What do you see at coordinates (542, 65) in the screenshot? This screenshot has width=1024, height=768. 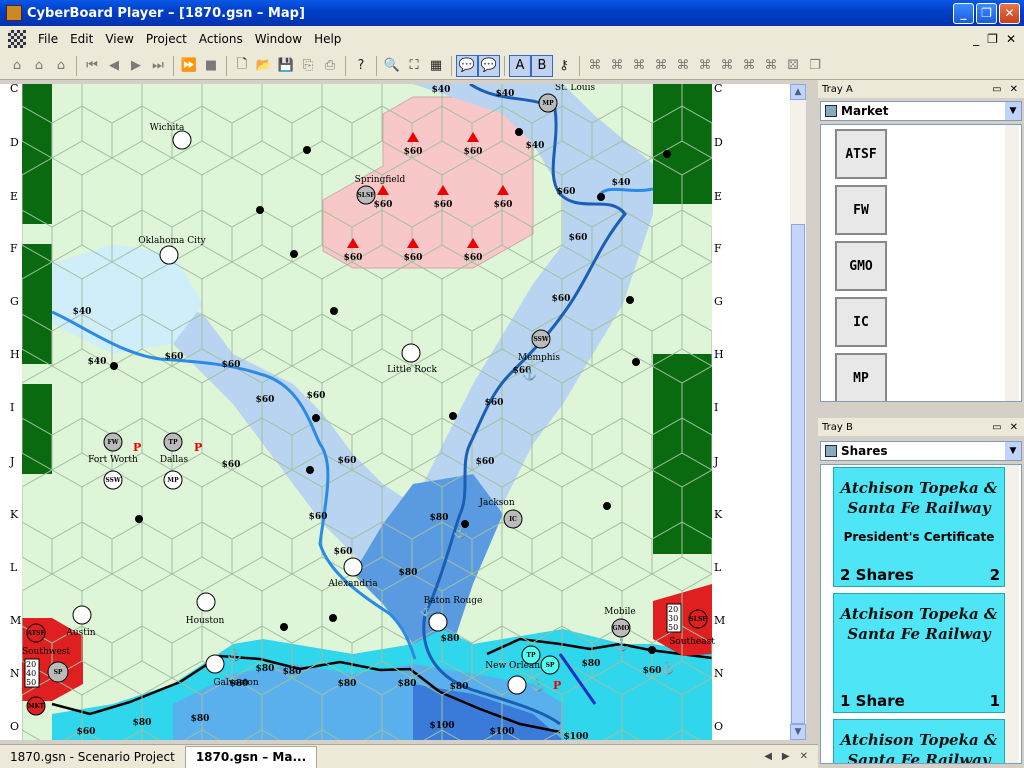 I see `toggle-b-button: B` at bounding box center [542, 65].